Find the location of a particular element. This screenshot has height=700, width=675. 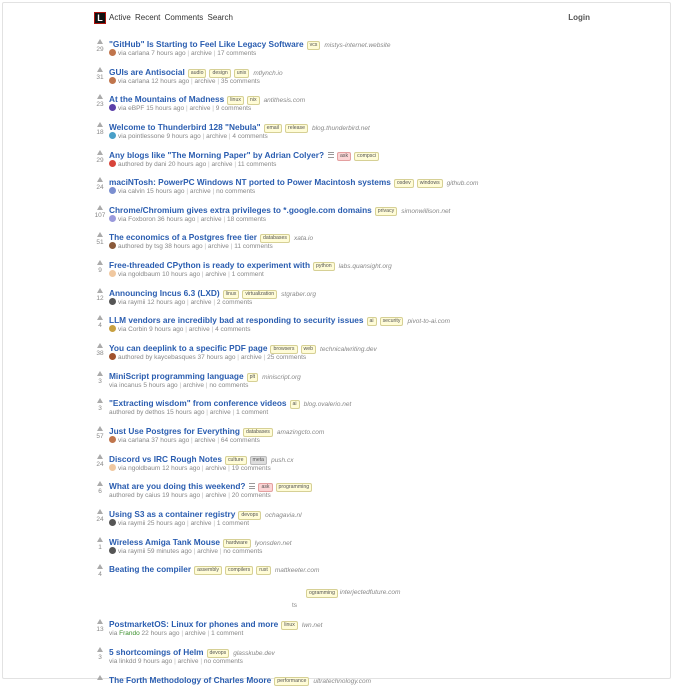

story-tag: ai is located at coordinates (294, 405).